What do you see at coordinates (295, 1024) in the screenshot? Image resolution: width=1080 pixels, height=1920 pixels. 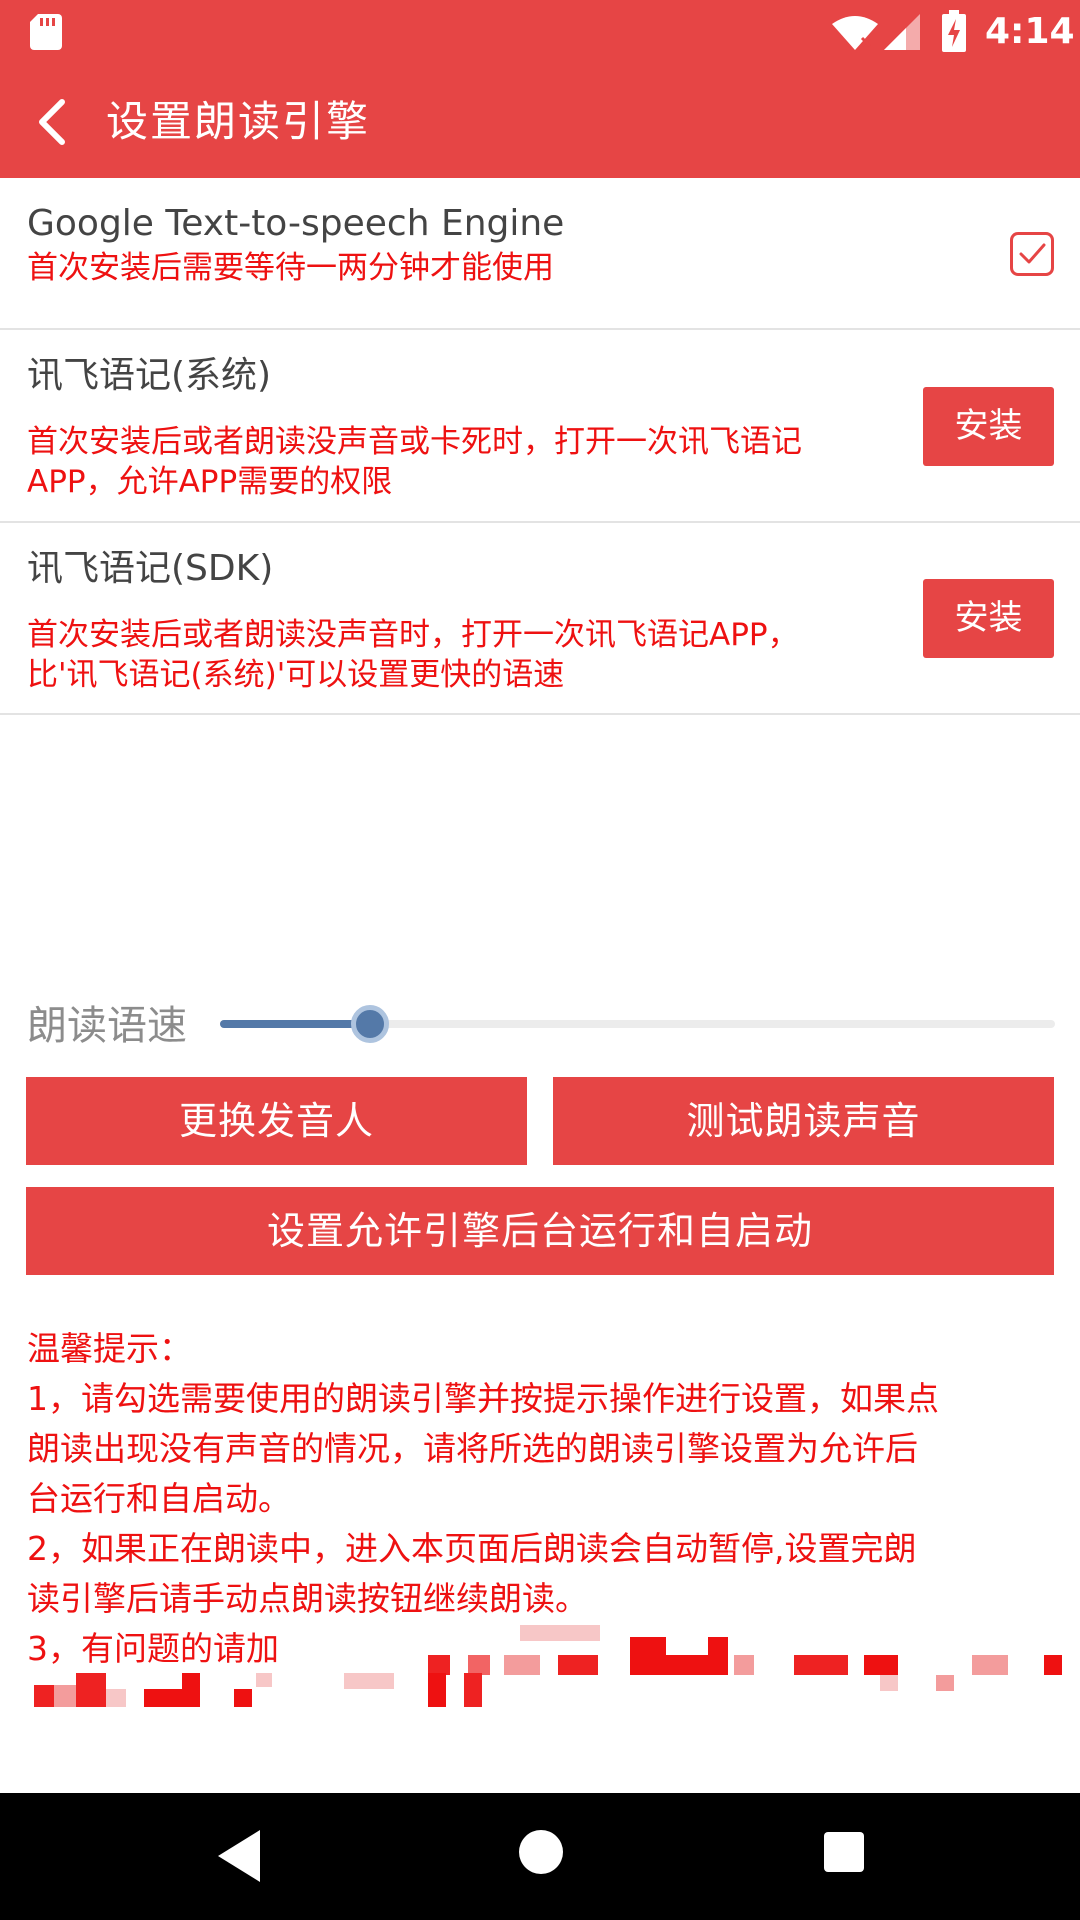 I see `speed-slider-fill` at bounding box center [295, 1024].